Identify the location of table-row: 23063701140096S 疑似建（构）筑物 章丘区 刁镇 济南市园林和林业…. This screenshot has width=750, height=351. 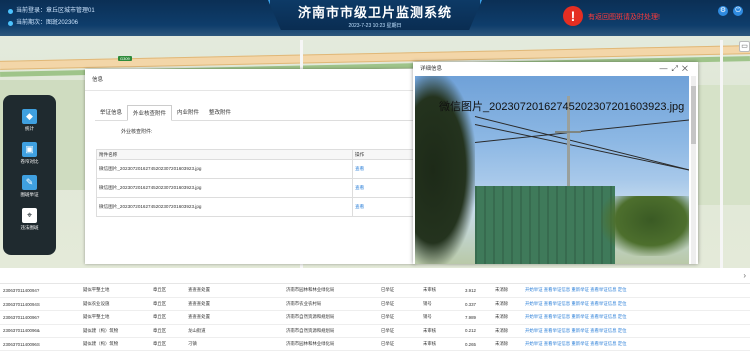
(375, 344).